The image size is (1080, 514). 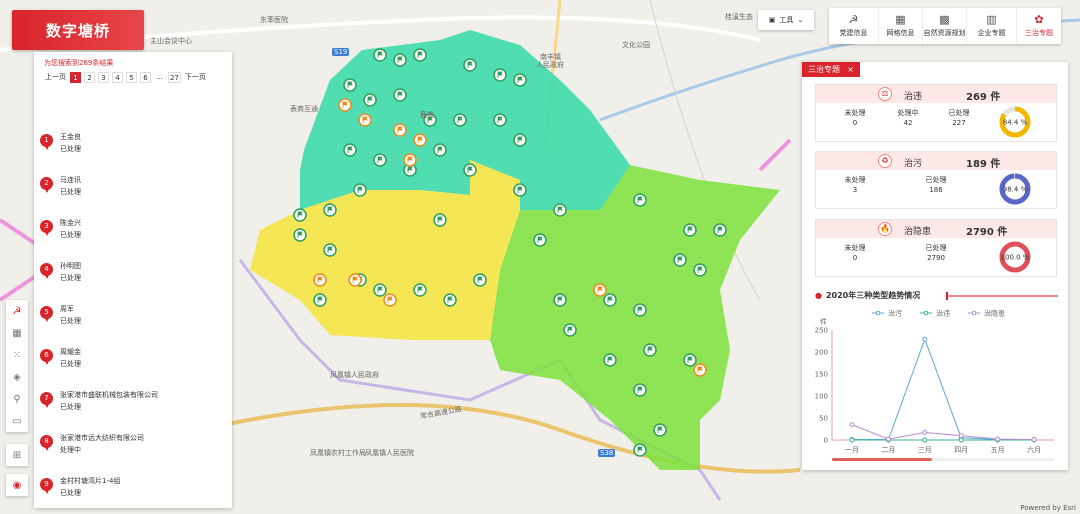 I want to click on nav-enterprise: ▥ 企业专题, so click(x=992, y=26).